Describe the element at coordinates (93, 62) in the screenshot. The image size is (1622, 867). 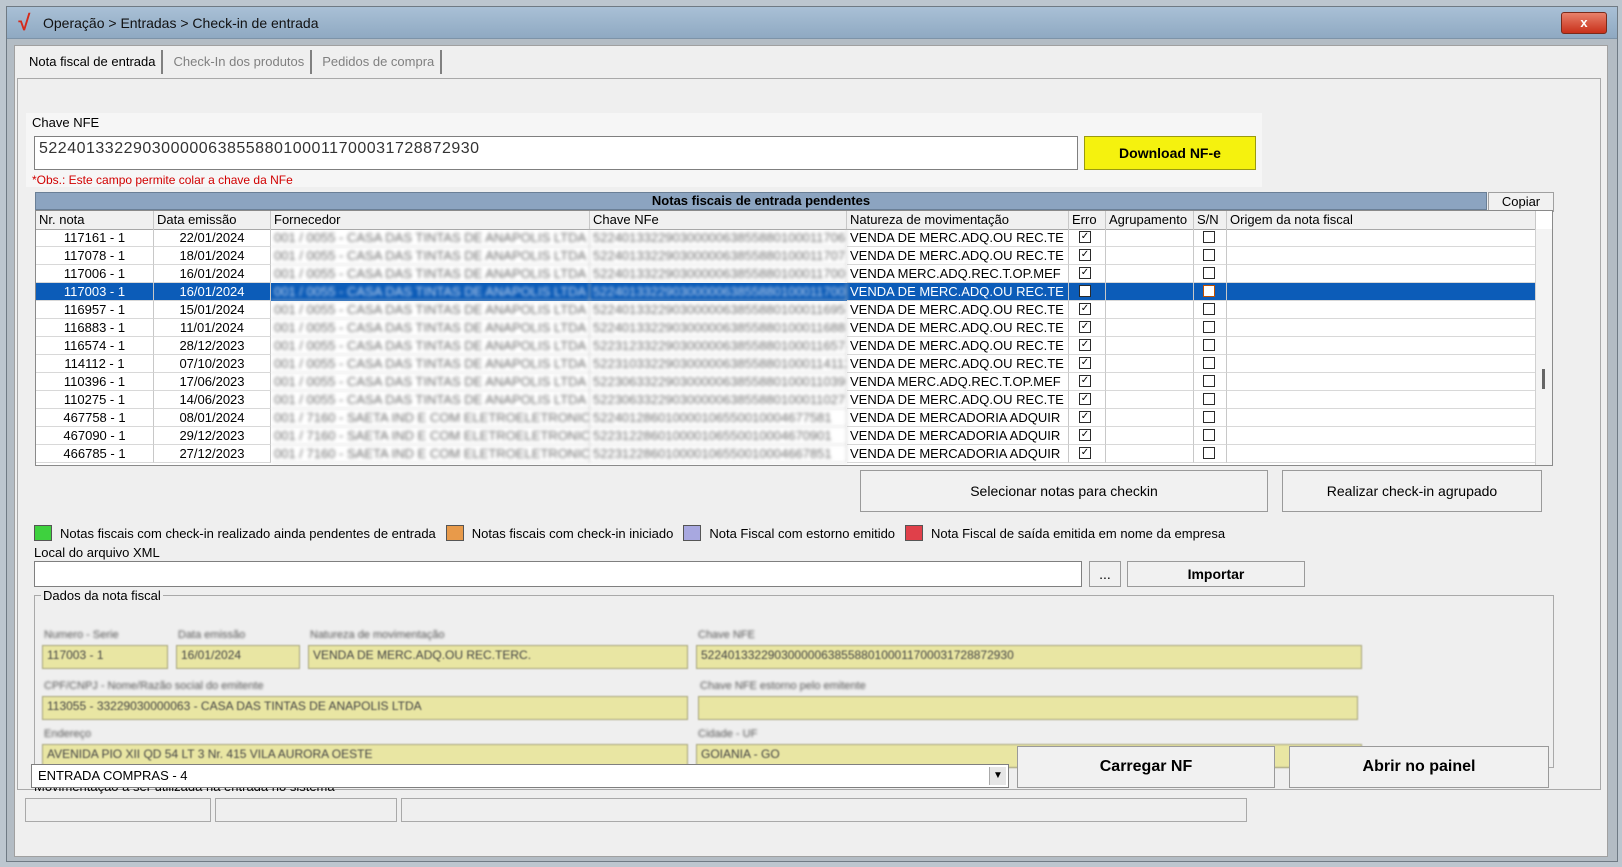
I see `tab-nota-fiscal-de-entrada: Nota fiscal de entrada` at that location.